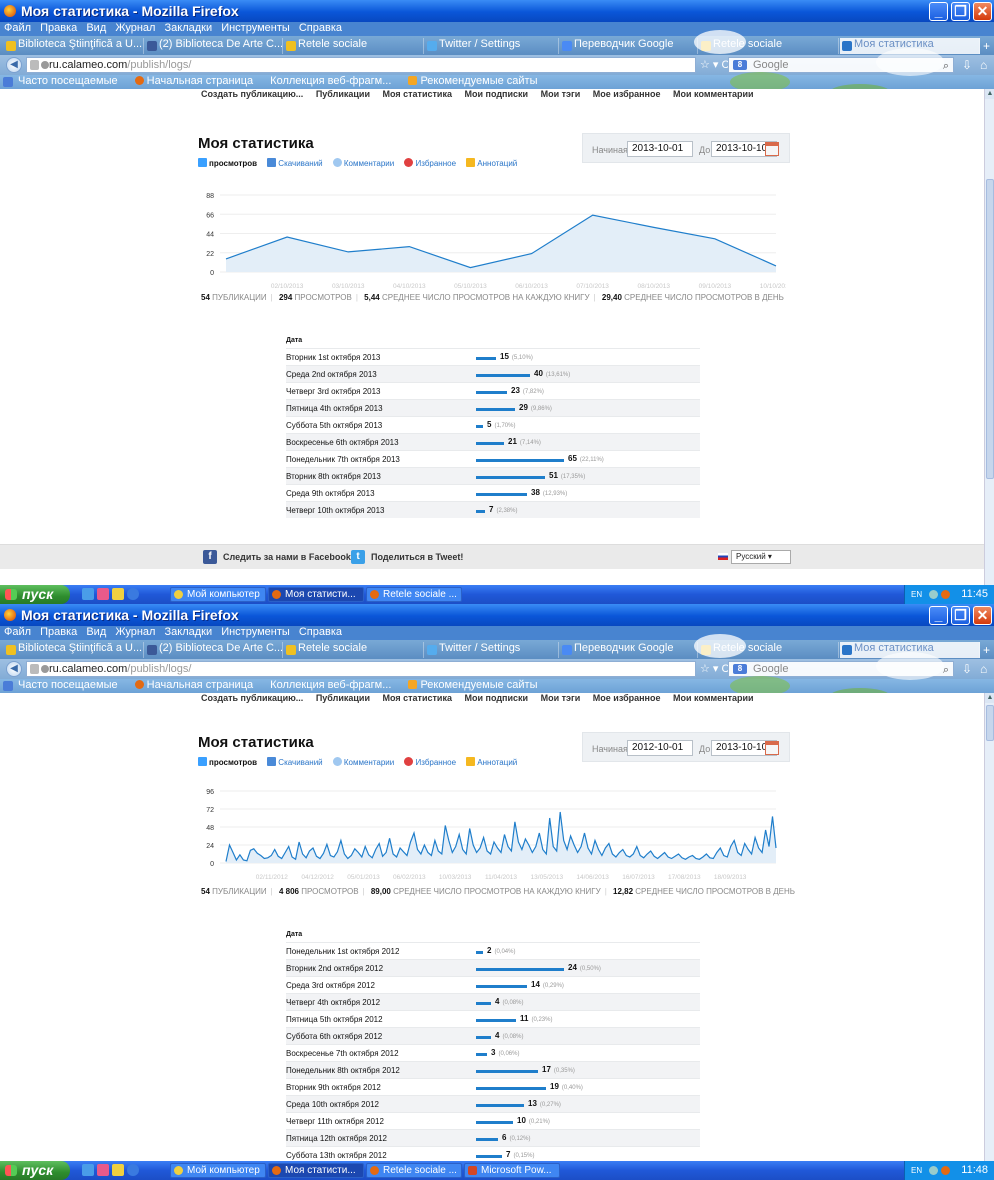  I want to click on tab-retele-sociale: Retele sociale, so click(354, 650).